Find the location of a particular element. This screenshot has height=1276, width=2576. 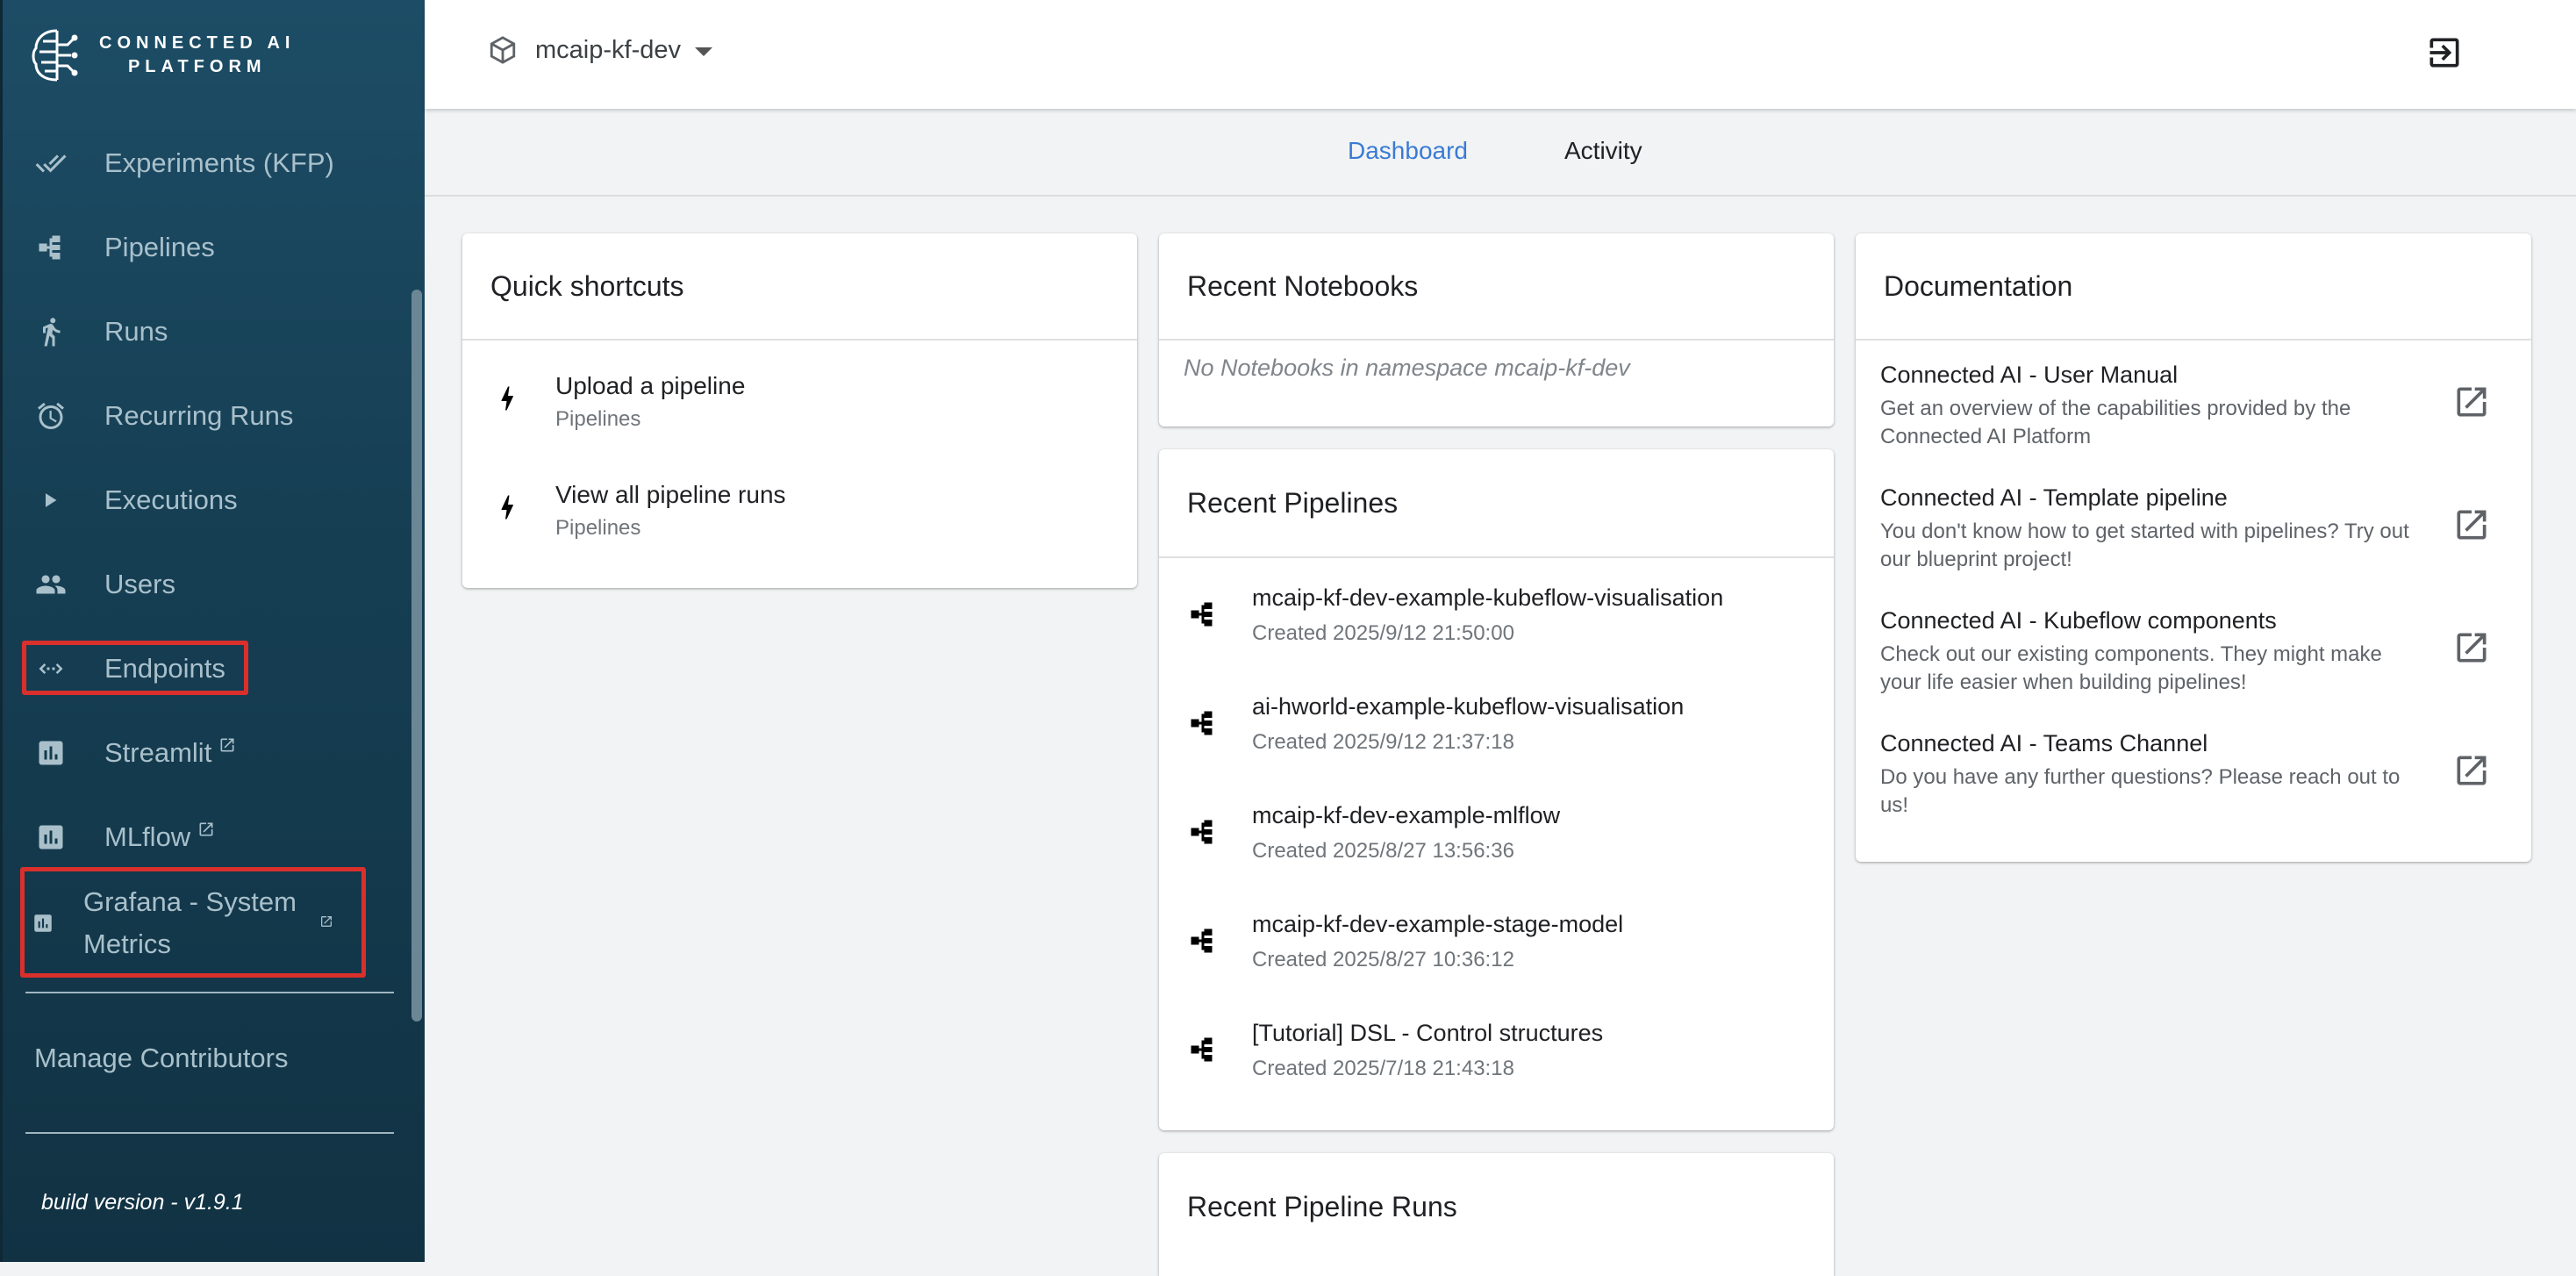

card-title: Recent Notebooks is located at coordinates (1496, 287).